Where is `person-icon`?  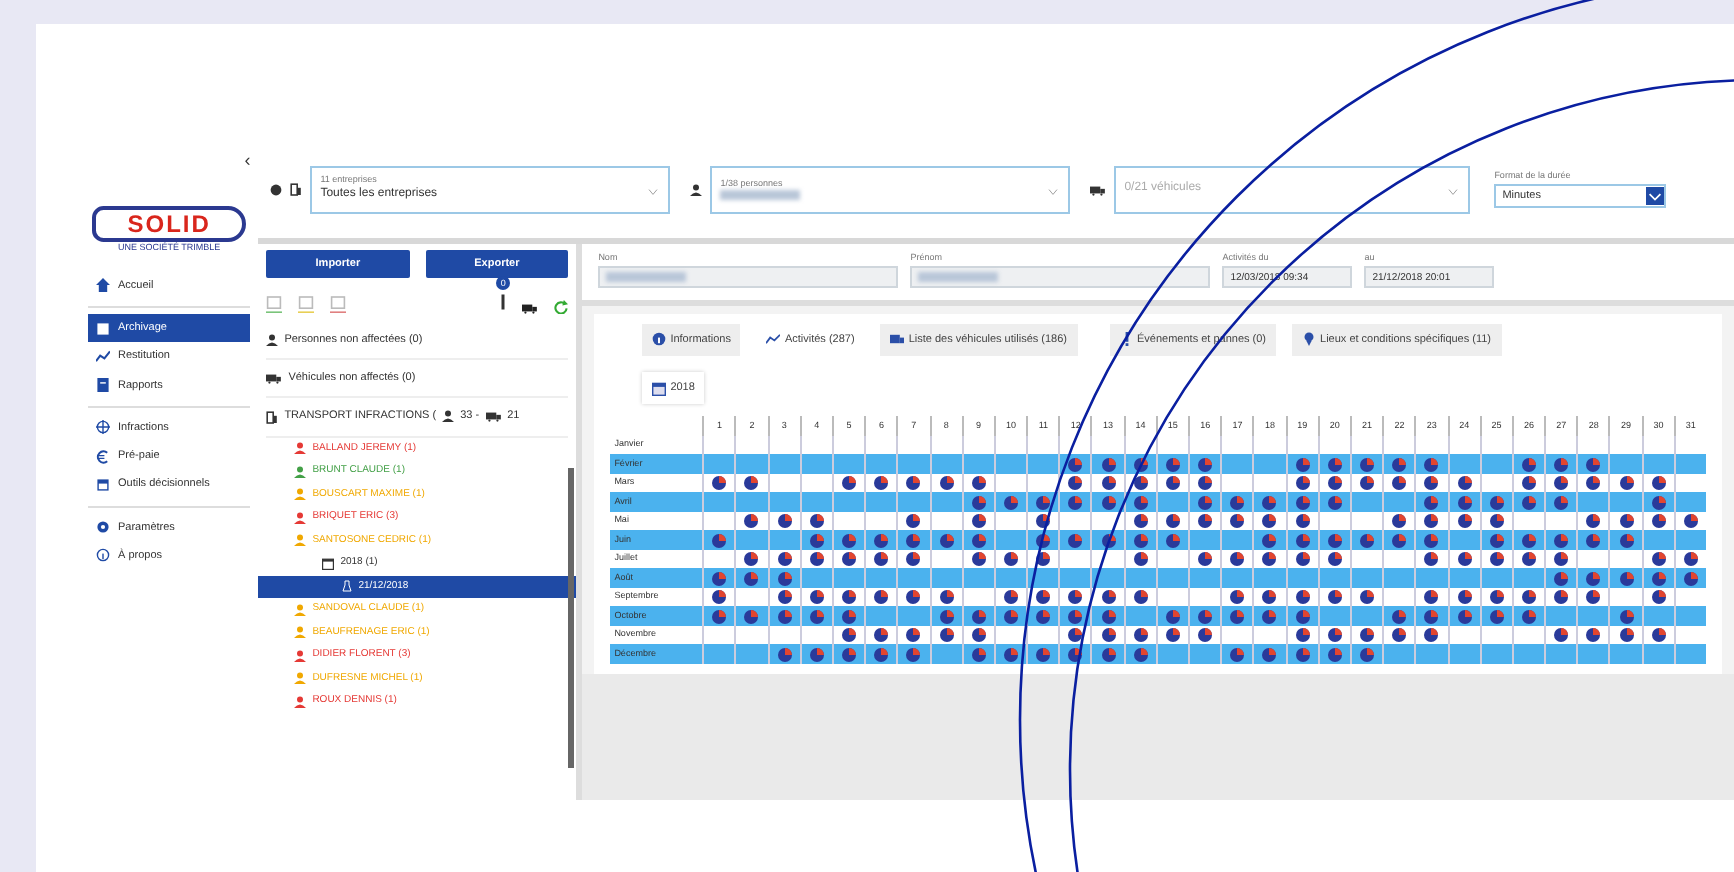
person-icon is located at coordinates (696, 189).